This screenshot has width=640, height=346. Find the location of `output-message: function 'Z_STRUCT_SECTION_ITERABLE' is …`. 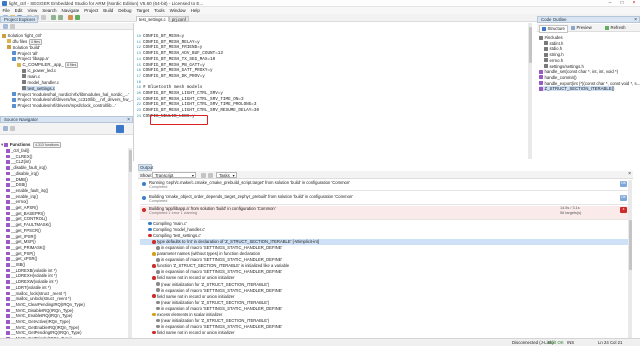

output-message: function 'Z_STRUCT_SECTION_ITERABLE' is … is located at coordinates (385, 265).